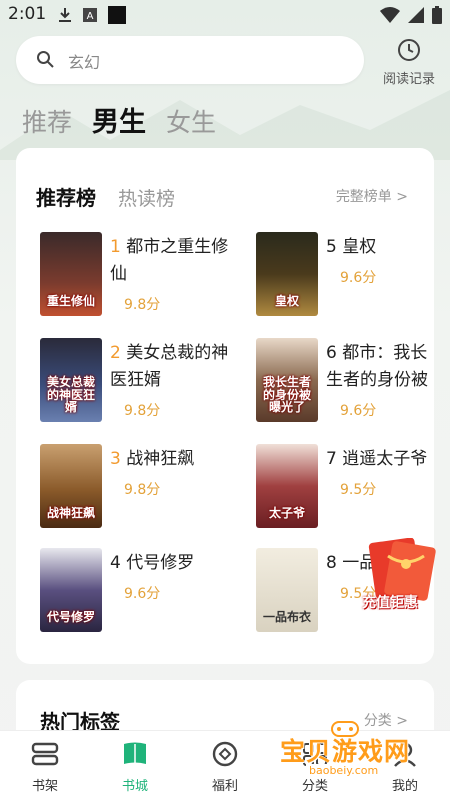 The image size is (450, 801). Describe the element at coordinates (359, 247) in the screenshot. I see `book-title-text: 皇权` at that location.